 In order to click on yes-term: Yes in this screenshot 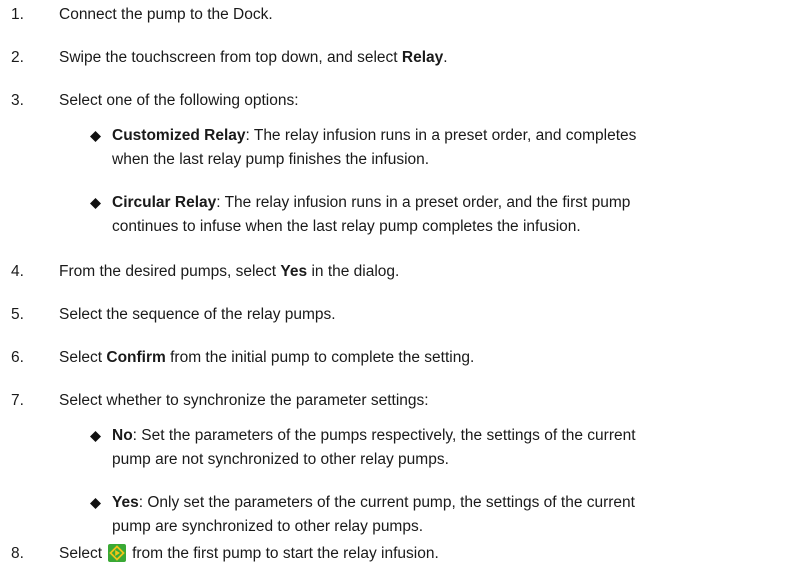, I will do `click(294, 271)`.